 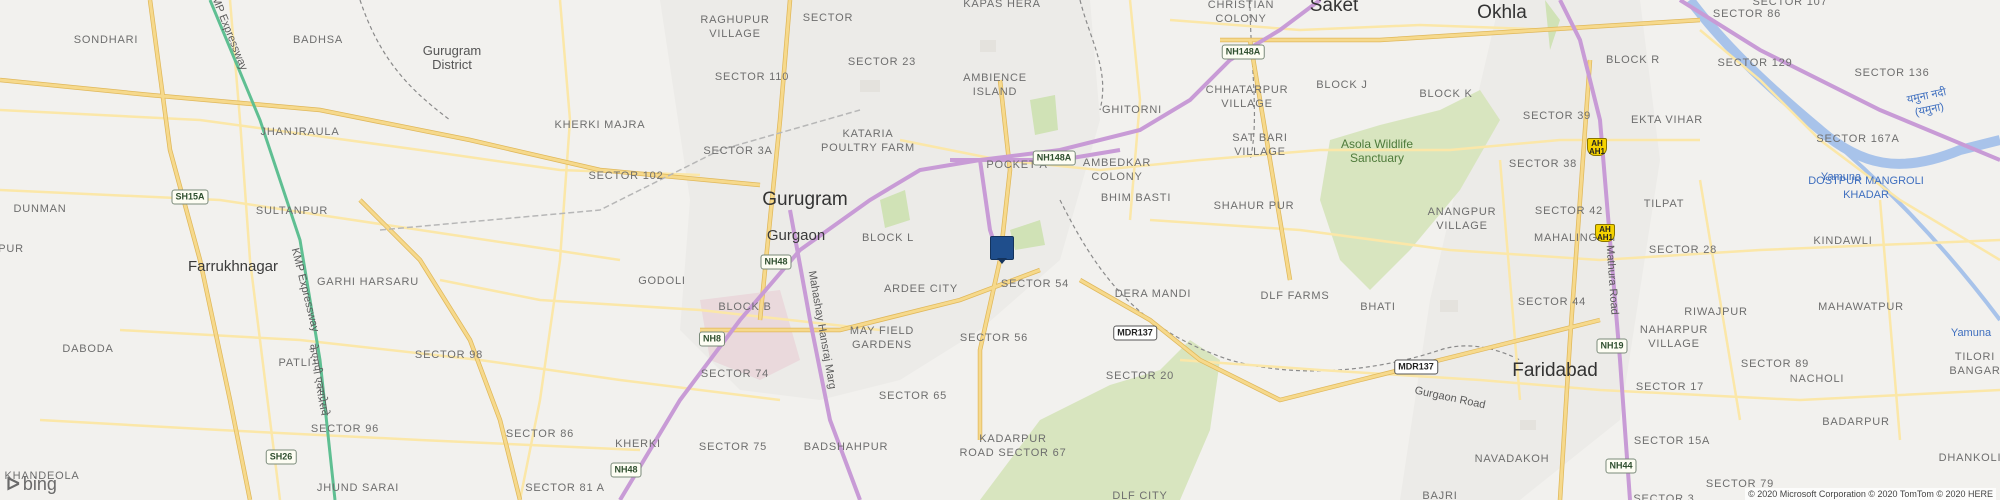 What do you see at coordinates (735, 374) in the screenshot?
I see `place-label: SECTOR 74` at bounding box center [735, 374].